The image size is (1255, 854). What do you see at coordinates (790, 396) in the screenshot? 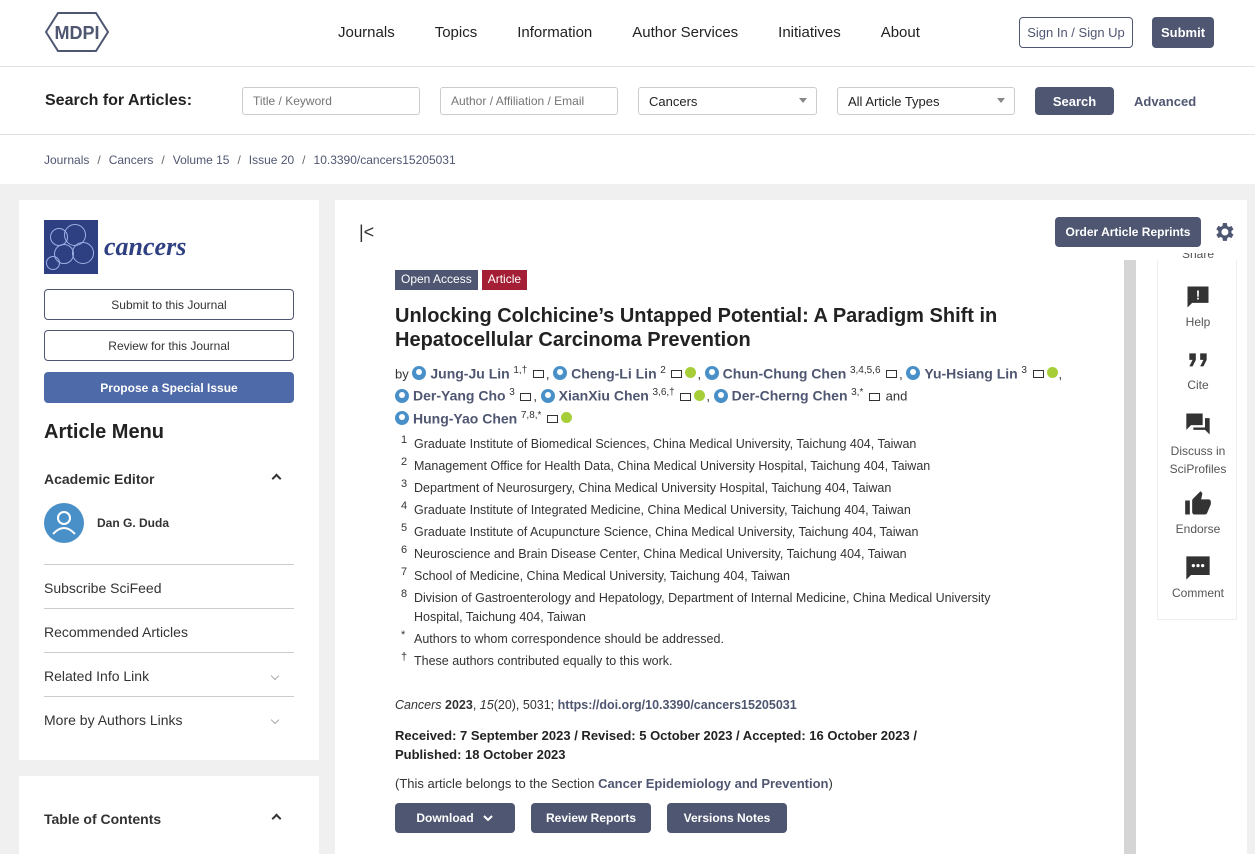
I see `author-name: Der-Cherng Chen` at bounding box center [790, 396].